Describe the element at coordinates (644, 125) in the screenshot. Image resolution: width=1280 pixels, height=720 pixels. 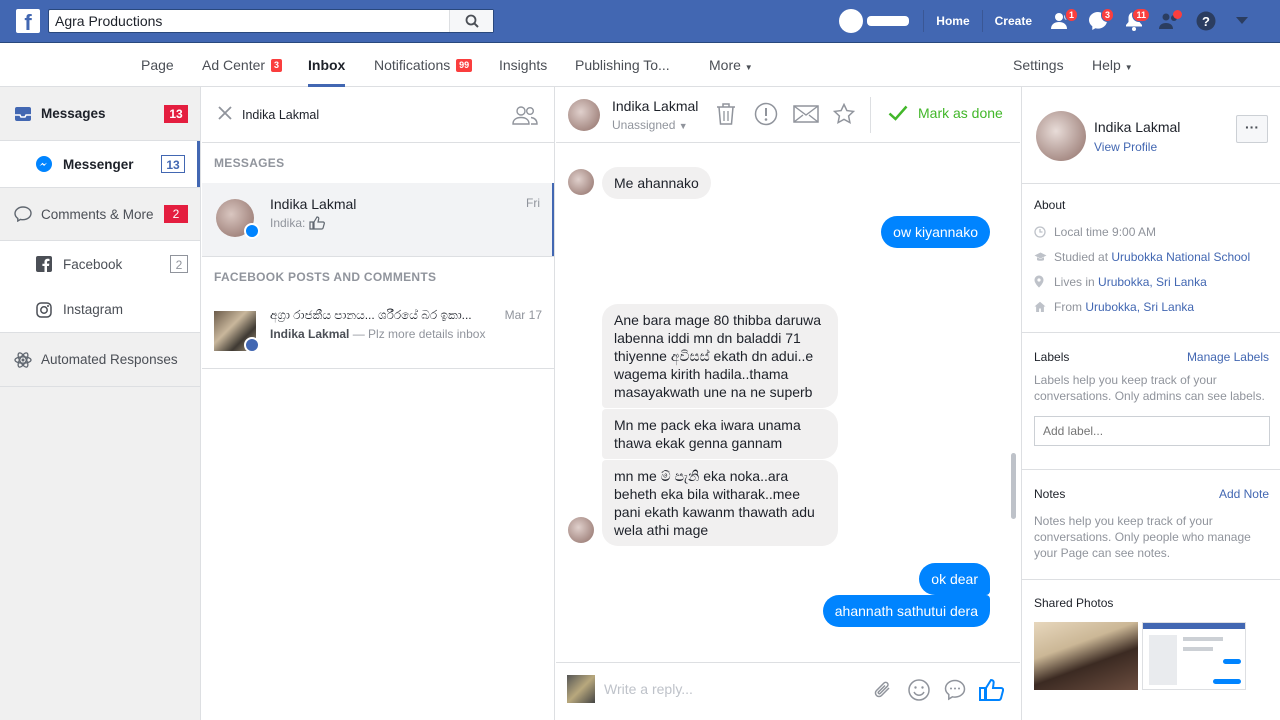
I see `assign-dropdown-label: Unassigned` at that location.